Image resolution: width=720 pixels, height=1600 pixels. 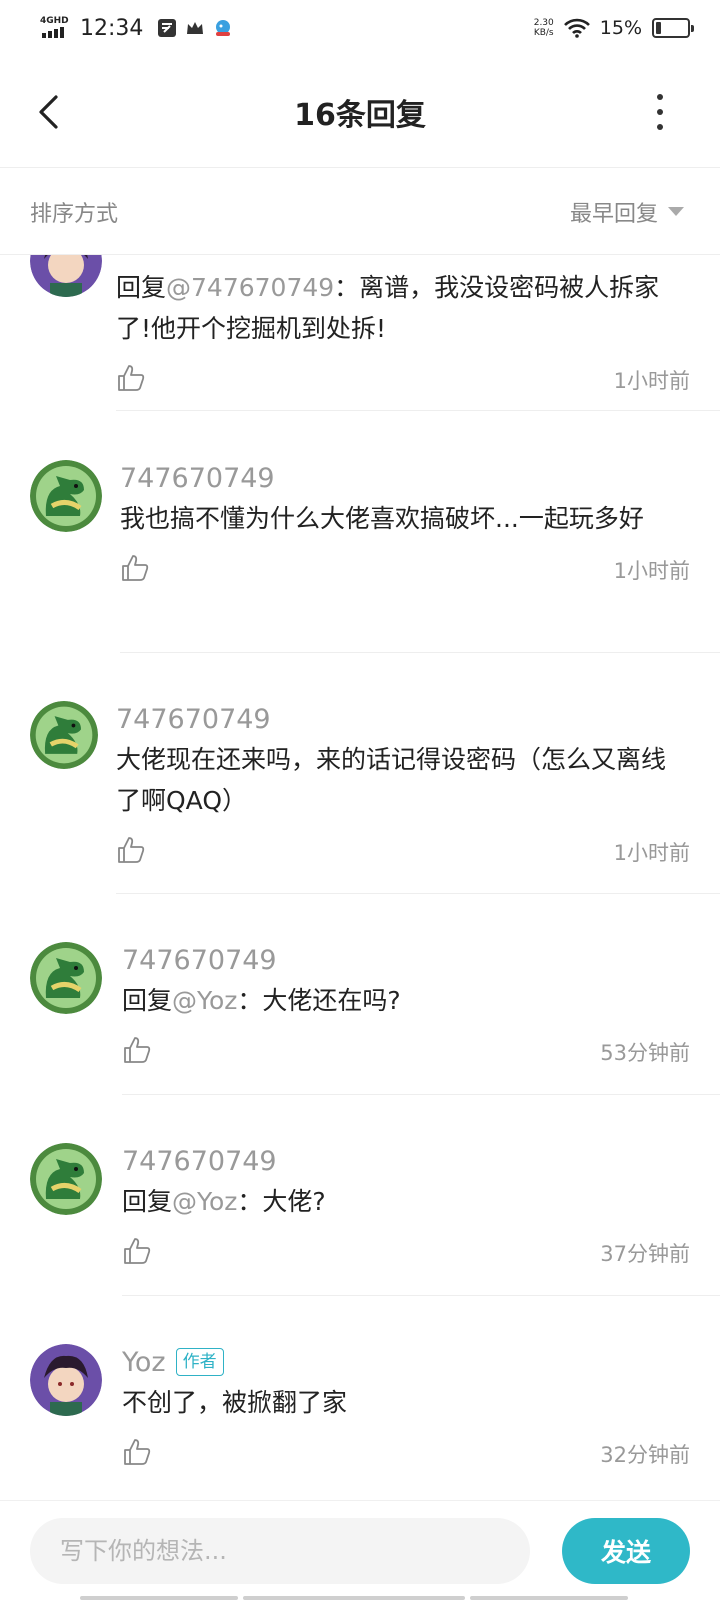 What do you see at coordinates (74, 214) in the screenshot?
I see `sort-label: 排序方式` at bounding box center [74, 214].